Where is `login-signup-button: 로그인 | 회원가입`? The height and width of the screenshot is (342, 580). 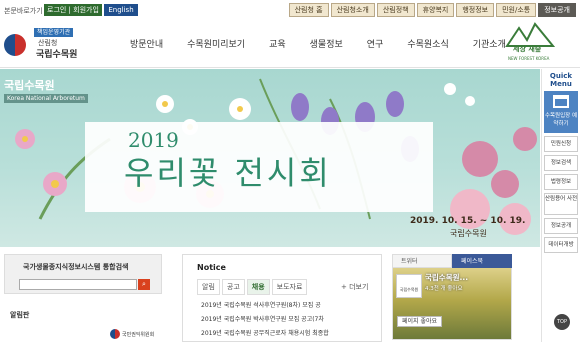 login-signup-button: 로그인 | 회원가입 is located at coordinates (73, 10).